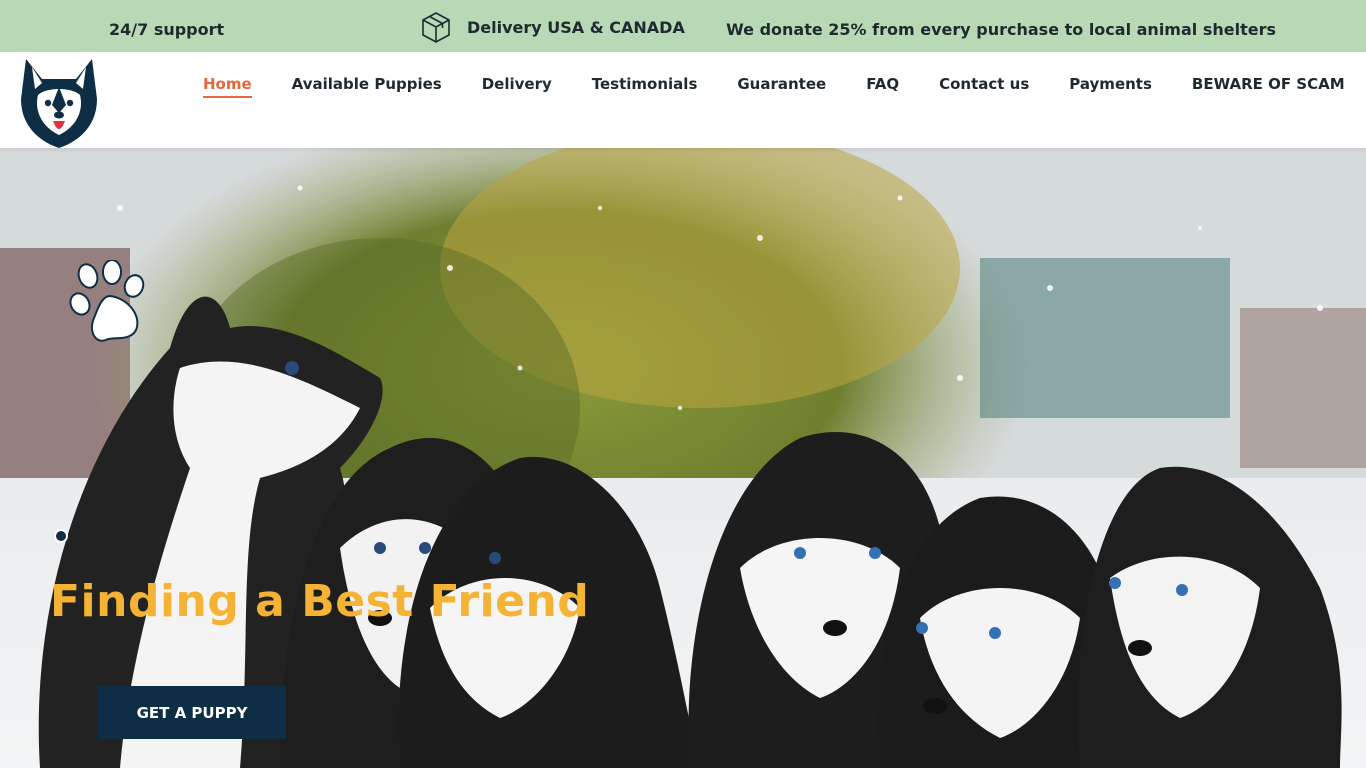  Describe the element at coordinates (882, 86) in the screenshot. I see `nav-faq: FAQ` at that location.